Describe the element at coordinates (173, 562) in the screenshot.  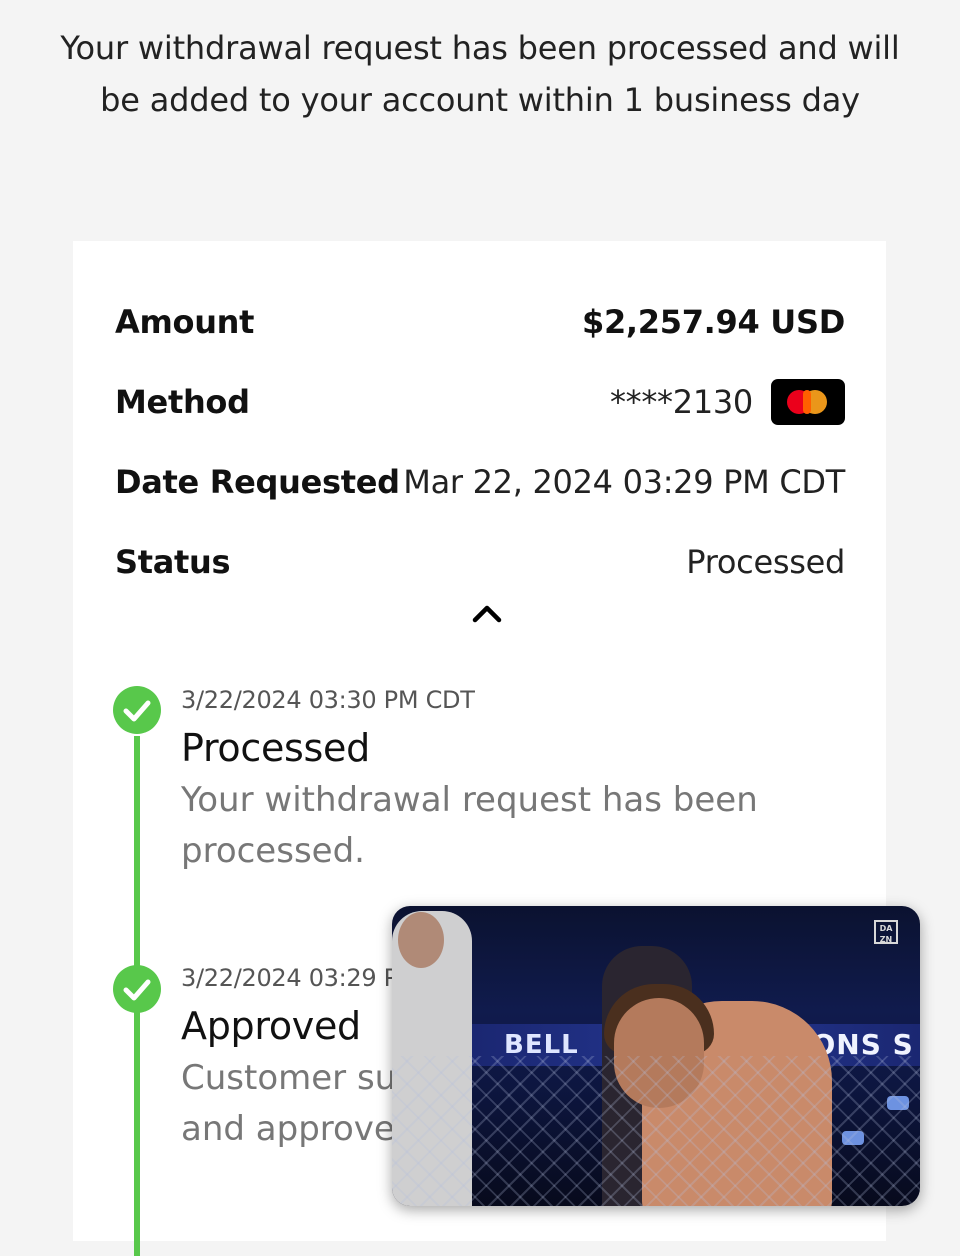
I see `status-label: Status` at that location.